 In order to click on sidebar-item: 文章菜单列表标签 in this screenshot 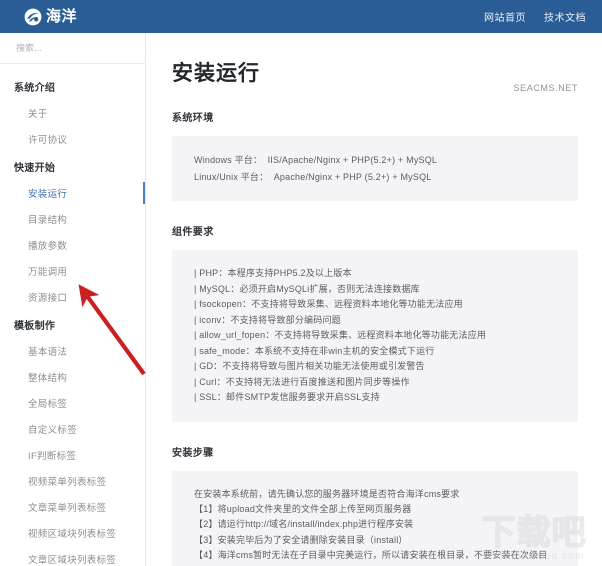, I will do `click(72, 507)`.